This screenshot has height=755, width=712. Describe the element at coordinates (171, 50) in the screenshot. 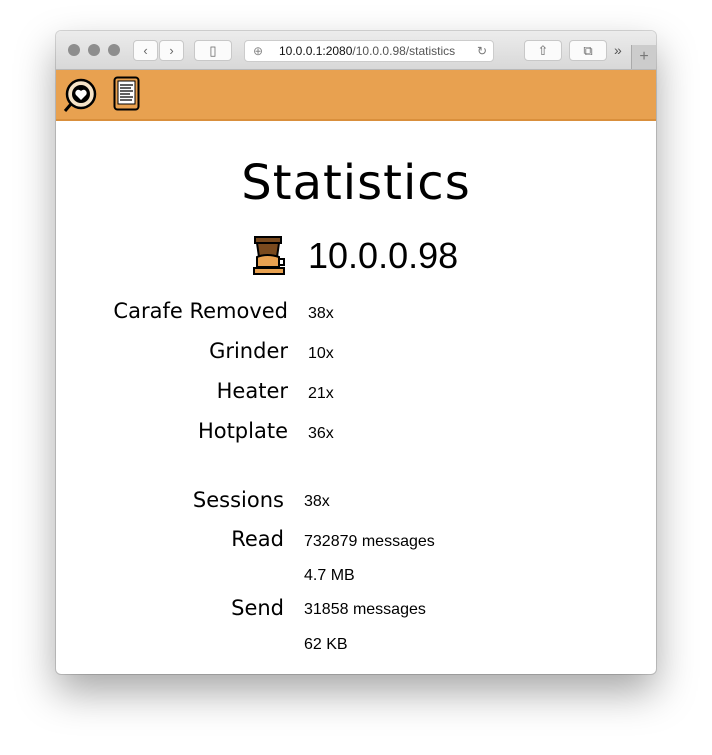

I see `forward-button: ›` at that location.